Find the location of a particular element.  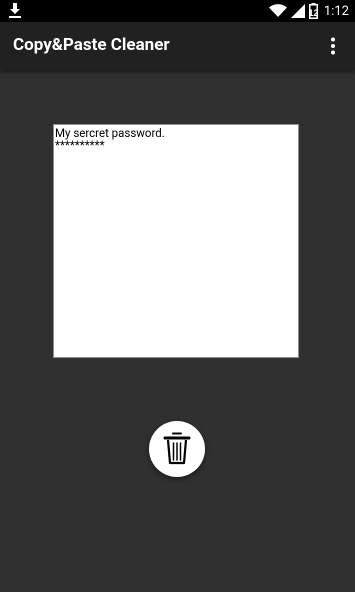

status-time: 1:12 is located at coordinates (336, 11).